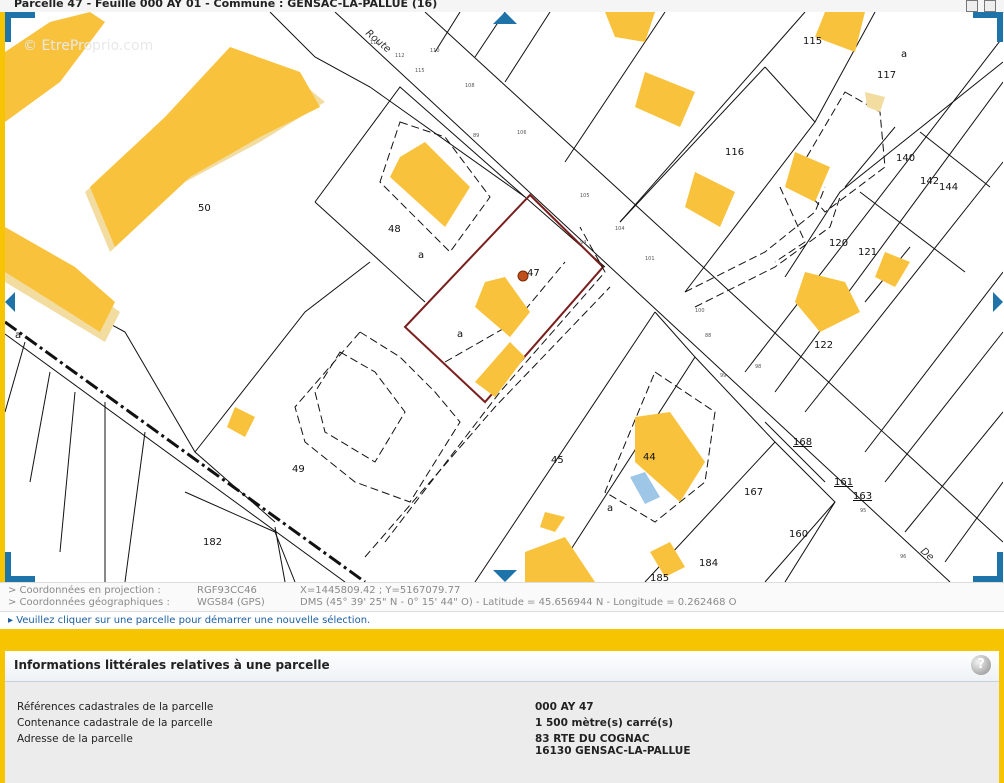 The height and width of the screenshot is (783, 1004). What do you see at coordinates (115, 707) in the screenshot?
I see `cadastral-reference-label: Références cadastrales de la parcelle` at bounding box center [115, 707].